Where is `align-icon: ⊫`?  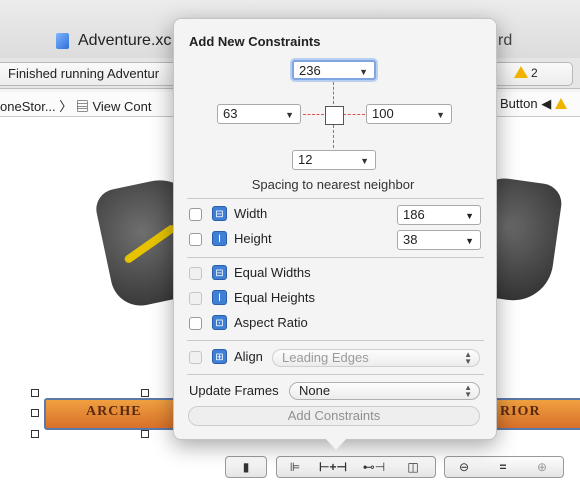 align-icon: ⊫ is located at coordinates (295, 467).